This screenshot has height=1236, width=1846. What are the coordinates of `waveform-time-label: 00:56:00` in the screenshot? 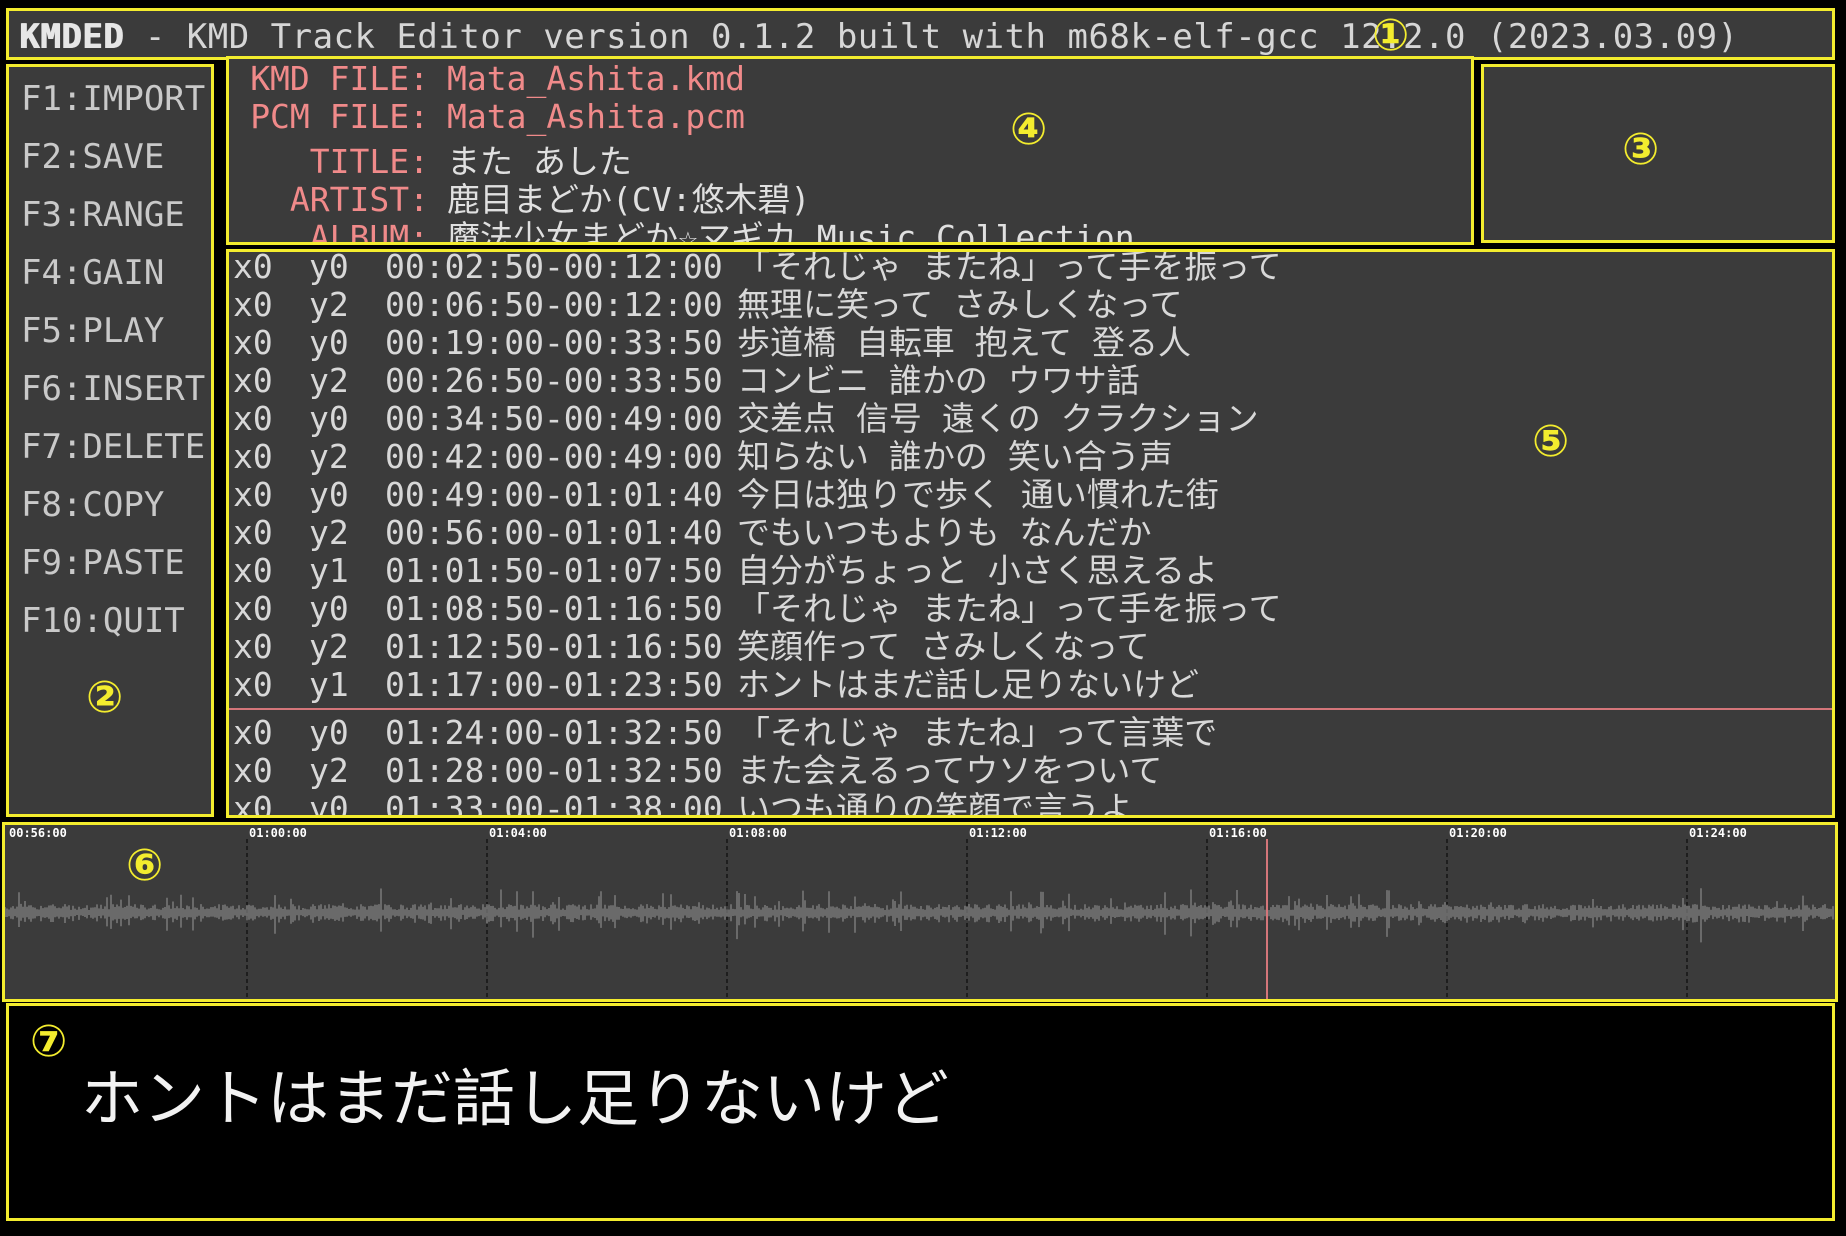 It's located at (38, 833).